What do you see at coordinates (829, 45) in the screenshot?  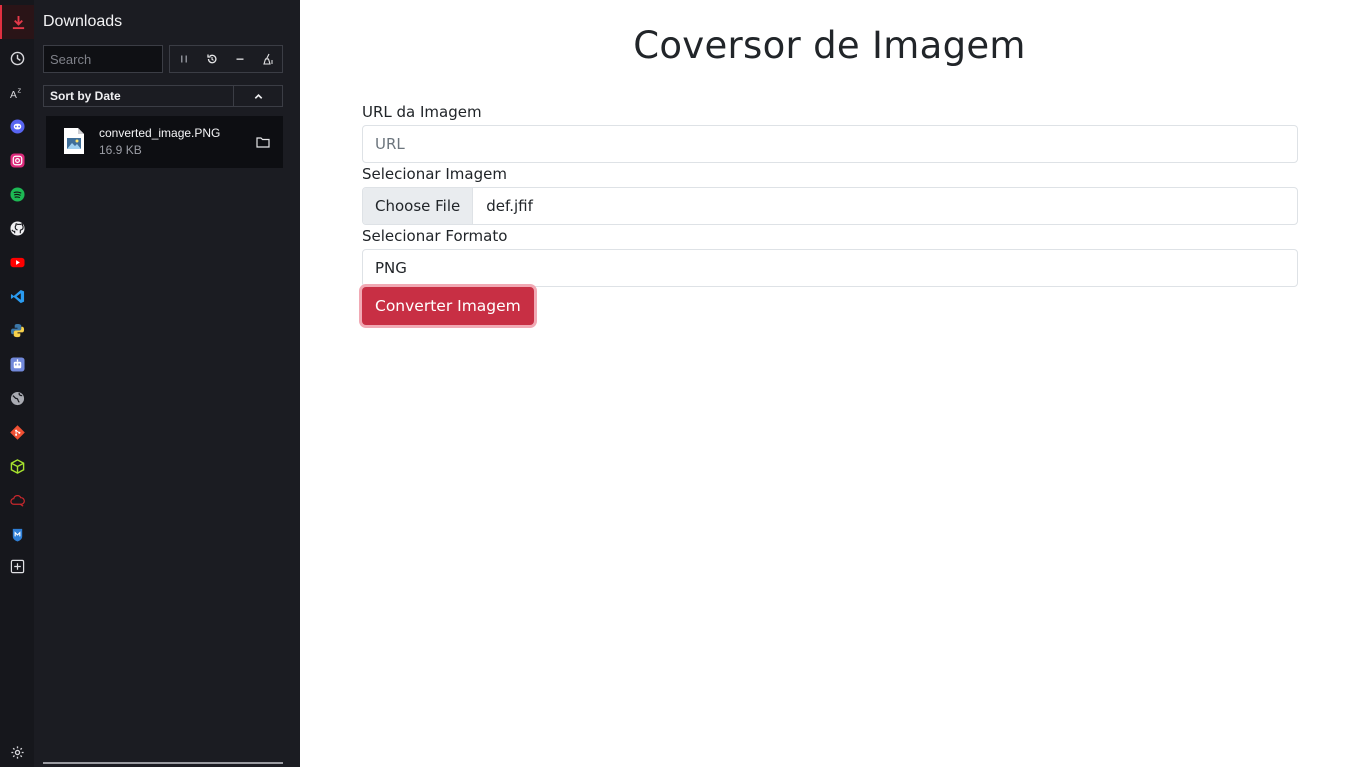 I see `page-title: Coversor de Imagem` at bounding box center [829, 45].